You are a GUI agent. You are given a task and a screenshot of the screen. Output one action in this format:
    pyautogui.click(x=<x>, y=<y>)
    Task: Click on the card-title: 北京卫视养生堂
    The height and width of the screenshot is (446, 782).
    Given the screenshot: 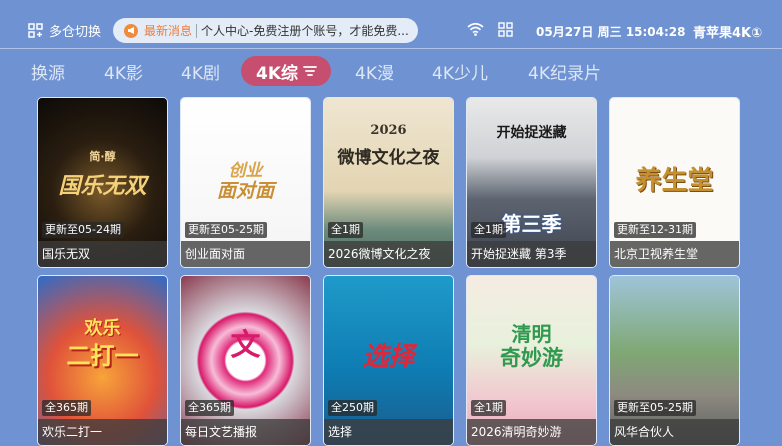 What is the action you would take?
    pyautogui.click(x=674, y=254)
    